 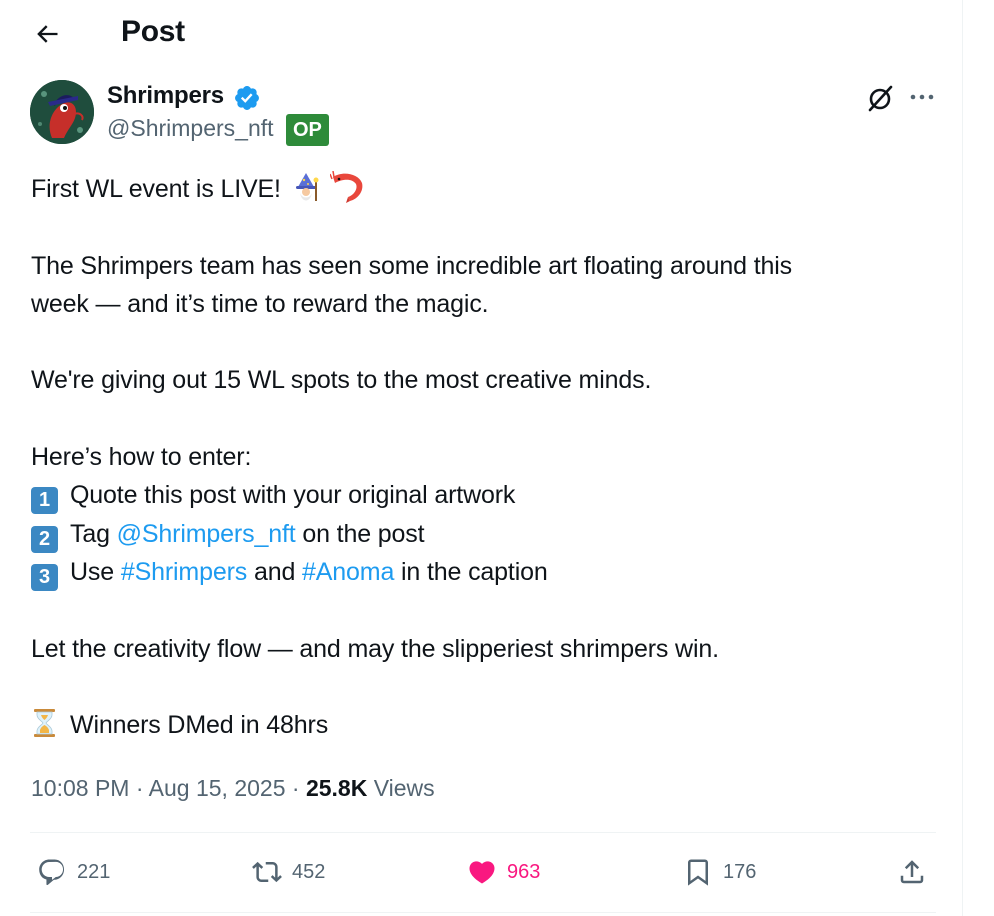 I want to click on repost-icon, so click(x=267, y=872).